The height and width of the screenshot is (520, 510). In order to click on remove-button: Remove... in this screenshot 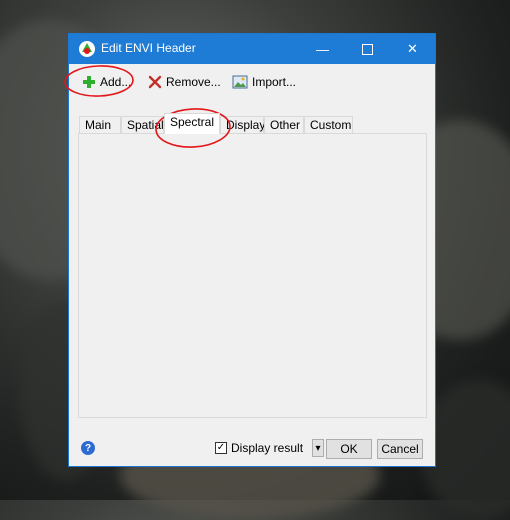, I will do `click(184, 82)`.